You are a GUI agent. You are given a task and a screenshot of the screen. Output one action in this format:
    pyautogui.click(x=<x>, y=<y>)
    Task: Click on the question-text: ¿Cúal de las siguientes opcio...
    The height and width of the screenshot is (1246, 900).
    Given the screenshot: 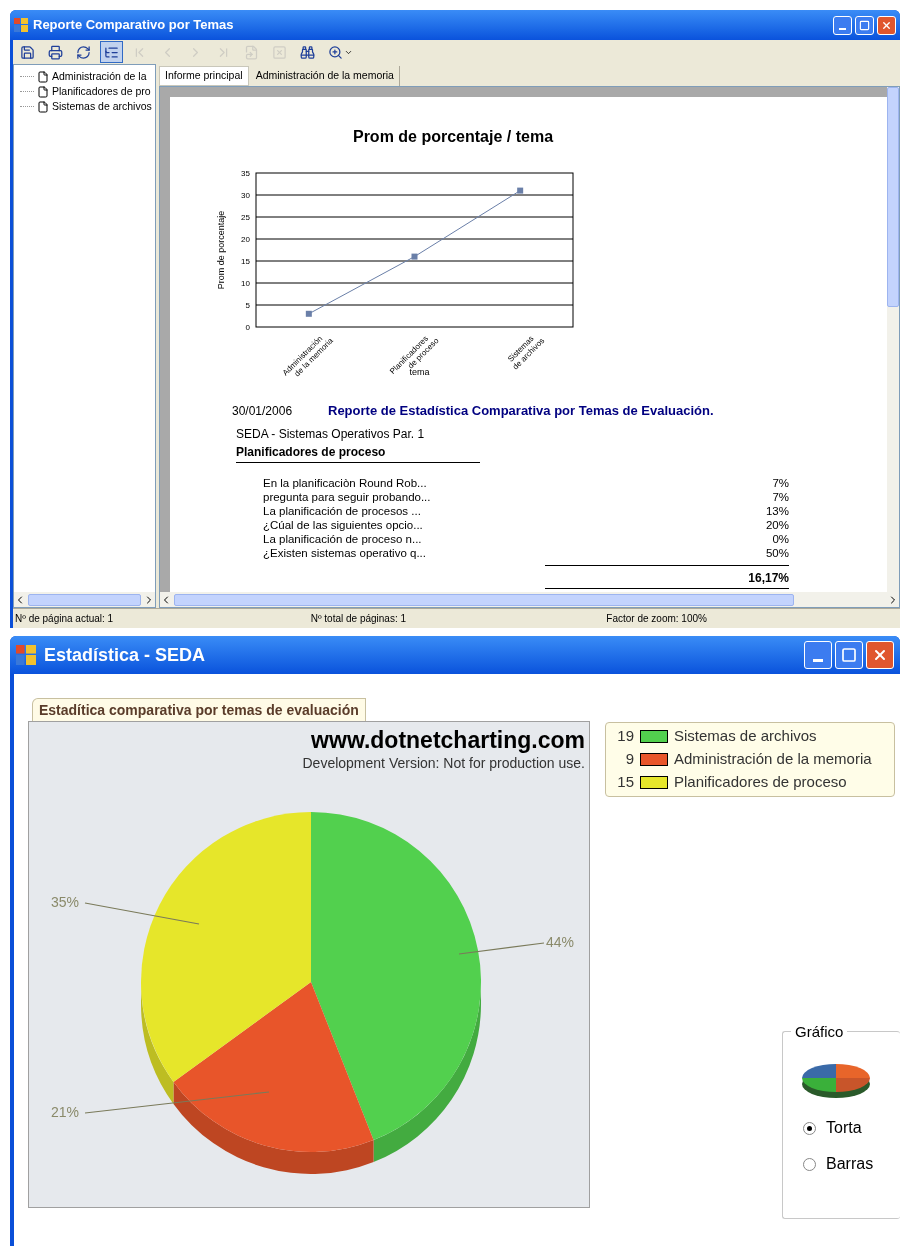 What is the action you would take?
    pyautogui.click(x=343, y=524)
    